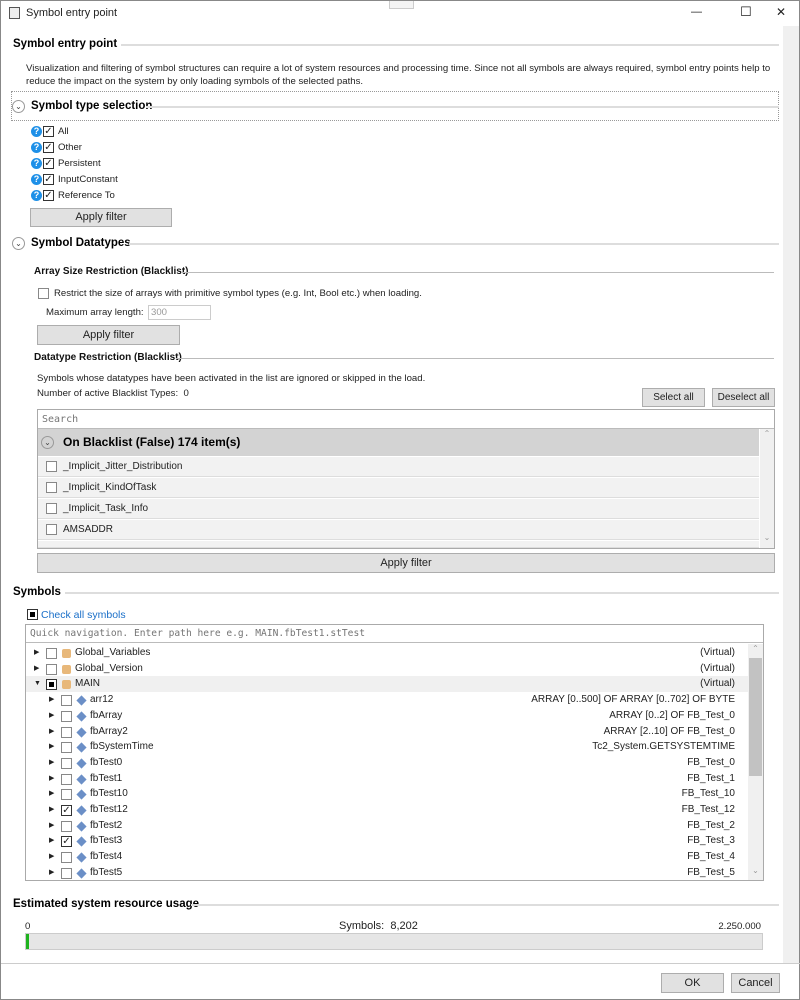  Describe the element at coordinates (755, 983) in the screenshot. I see `cancel-button: Cancel` at that location.